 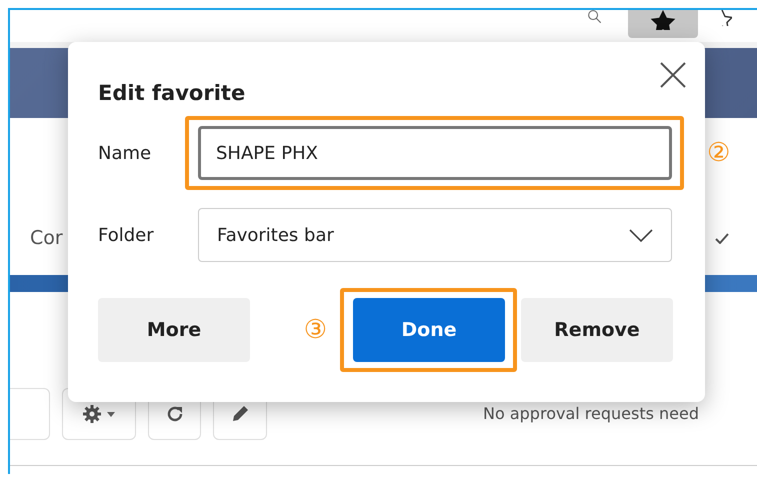 What do you see at coordinates (722, 238) in the screenshot?
I see `checkmark-icon` at bounding box center [722, 238].